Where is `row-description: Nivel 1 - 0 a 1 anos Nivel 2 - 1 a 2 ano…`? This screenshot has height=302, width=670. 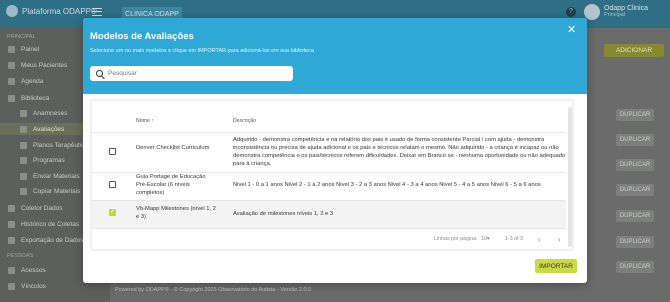
row-description: Nivel 1 - 0 a 1 anos Nivel 2 - 1 a 2 ano… is located at coordinates (387, 185).